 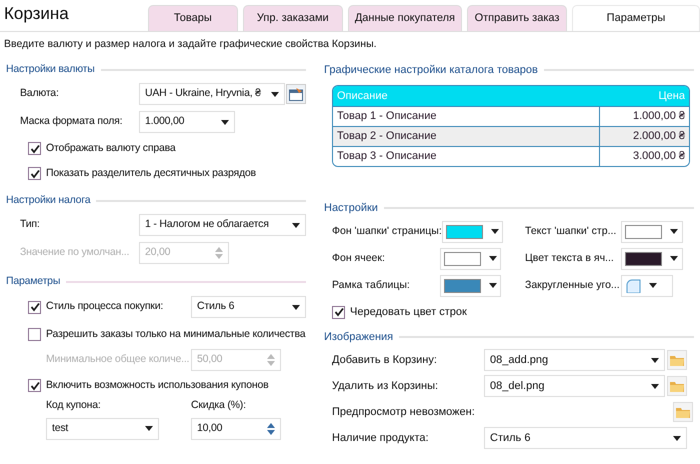 I want to click on field-label: Фон 'шапки' страницы:, so click(x=387, y=231).